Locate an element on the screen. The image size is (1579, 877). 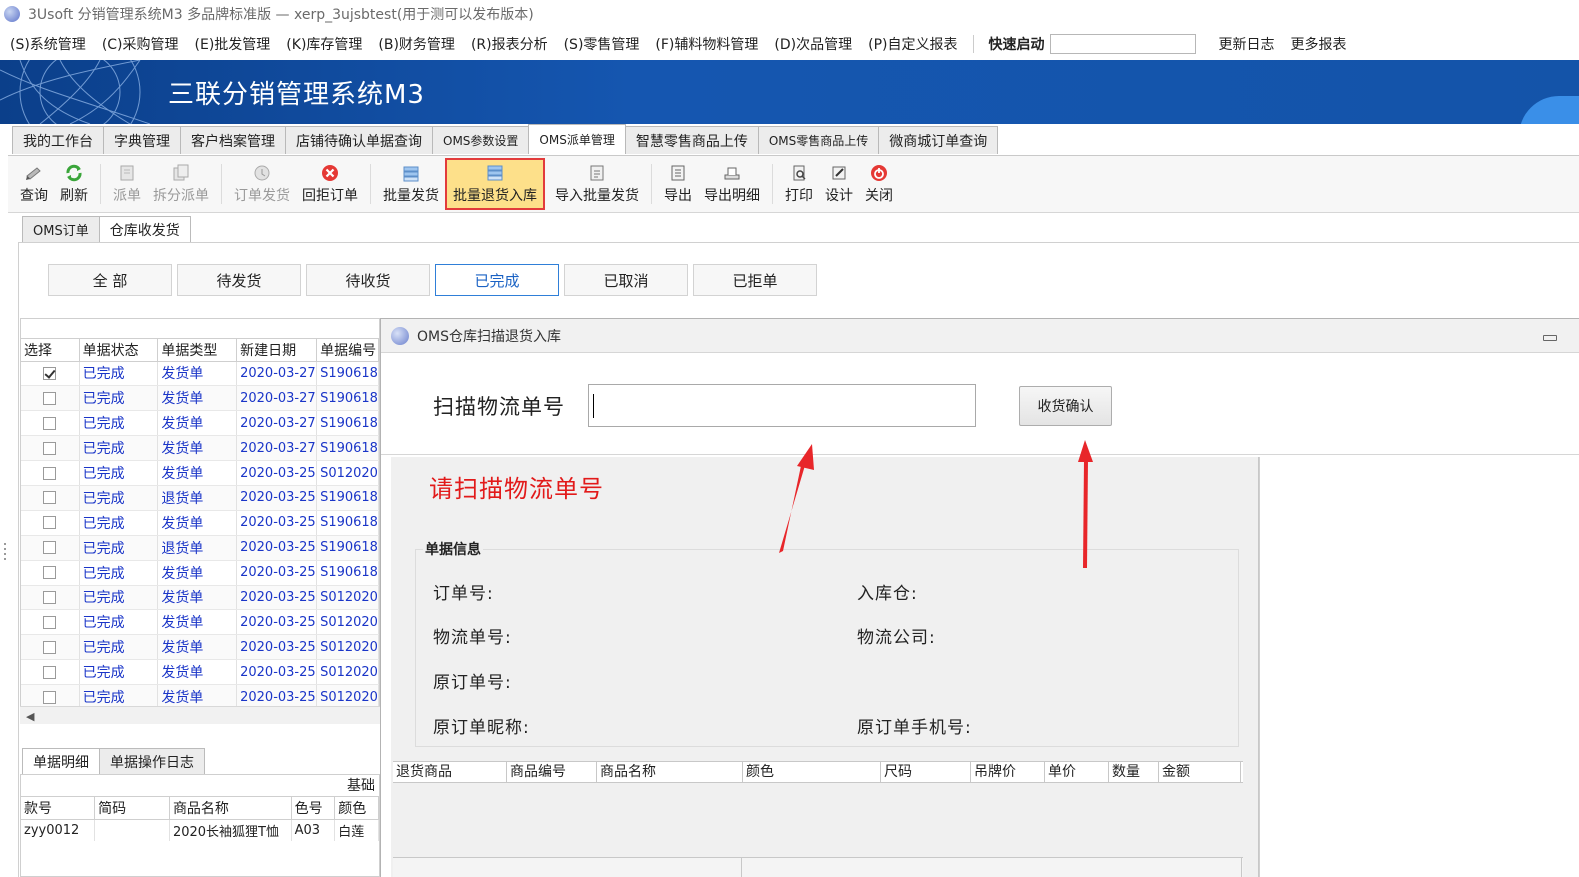
menu-purchase: (C)采购管理 is located at coordinates (140, 44).